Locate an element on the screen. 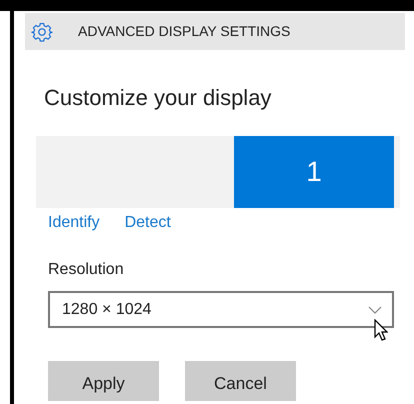  dialog-button: Apply is located at coordinates (103, 381).